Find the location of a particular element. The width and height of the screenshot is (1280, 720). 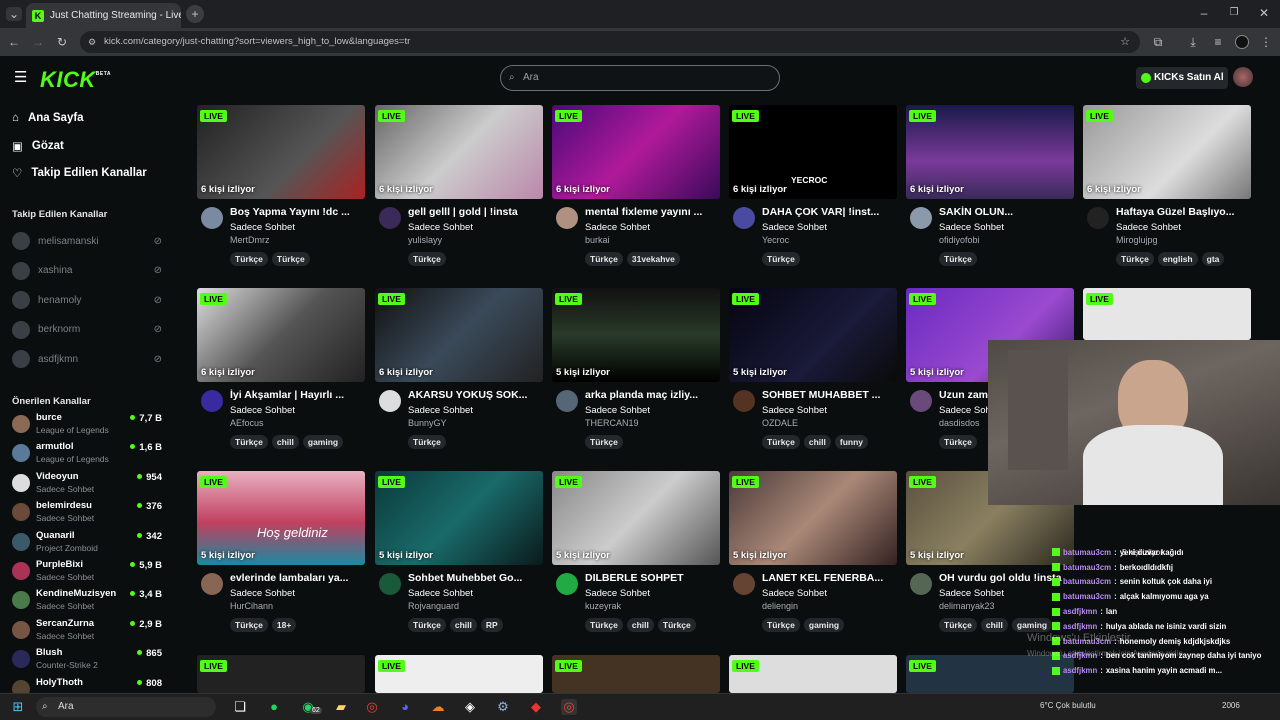

buy-kicks-button: KICKs Satın Al is located at coordinates (1182, 78).